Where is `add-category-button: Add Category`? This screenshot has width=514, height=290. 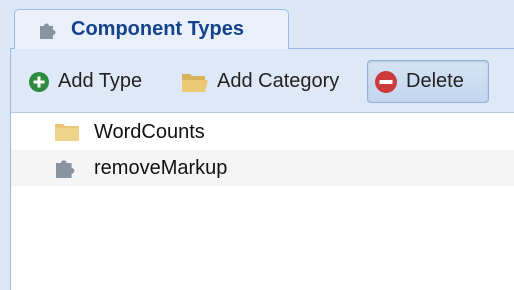
add-category-button: Add Category is located at coordinates (269, 81).